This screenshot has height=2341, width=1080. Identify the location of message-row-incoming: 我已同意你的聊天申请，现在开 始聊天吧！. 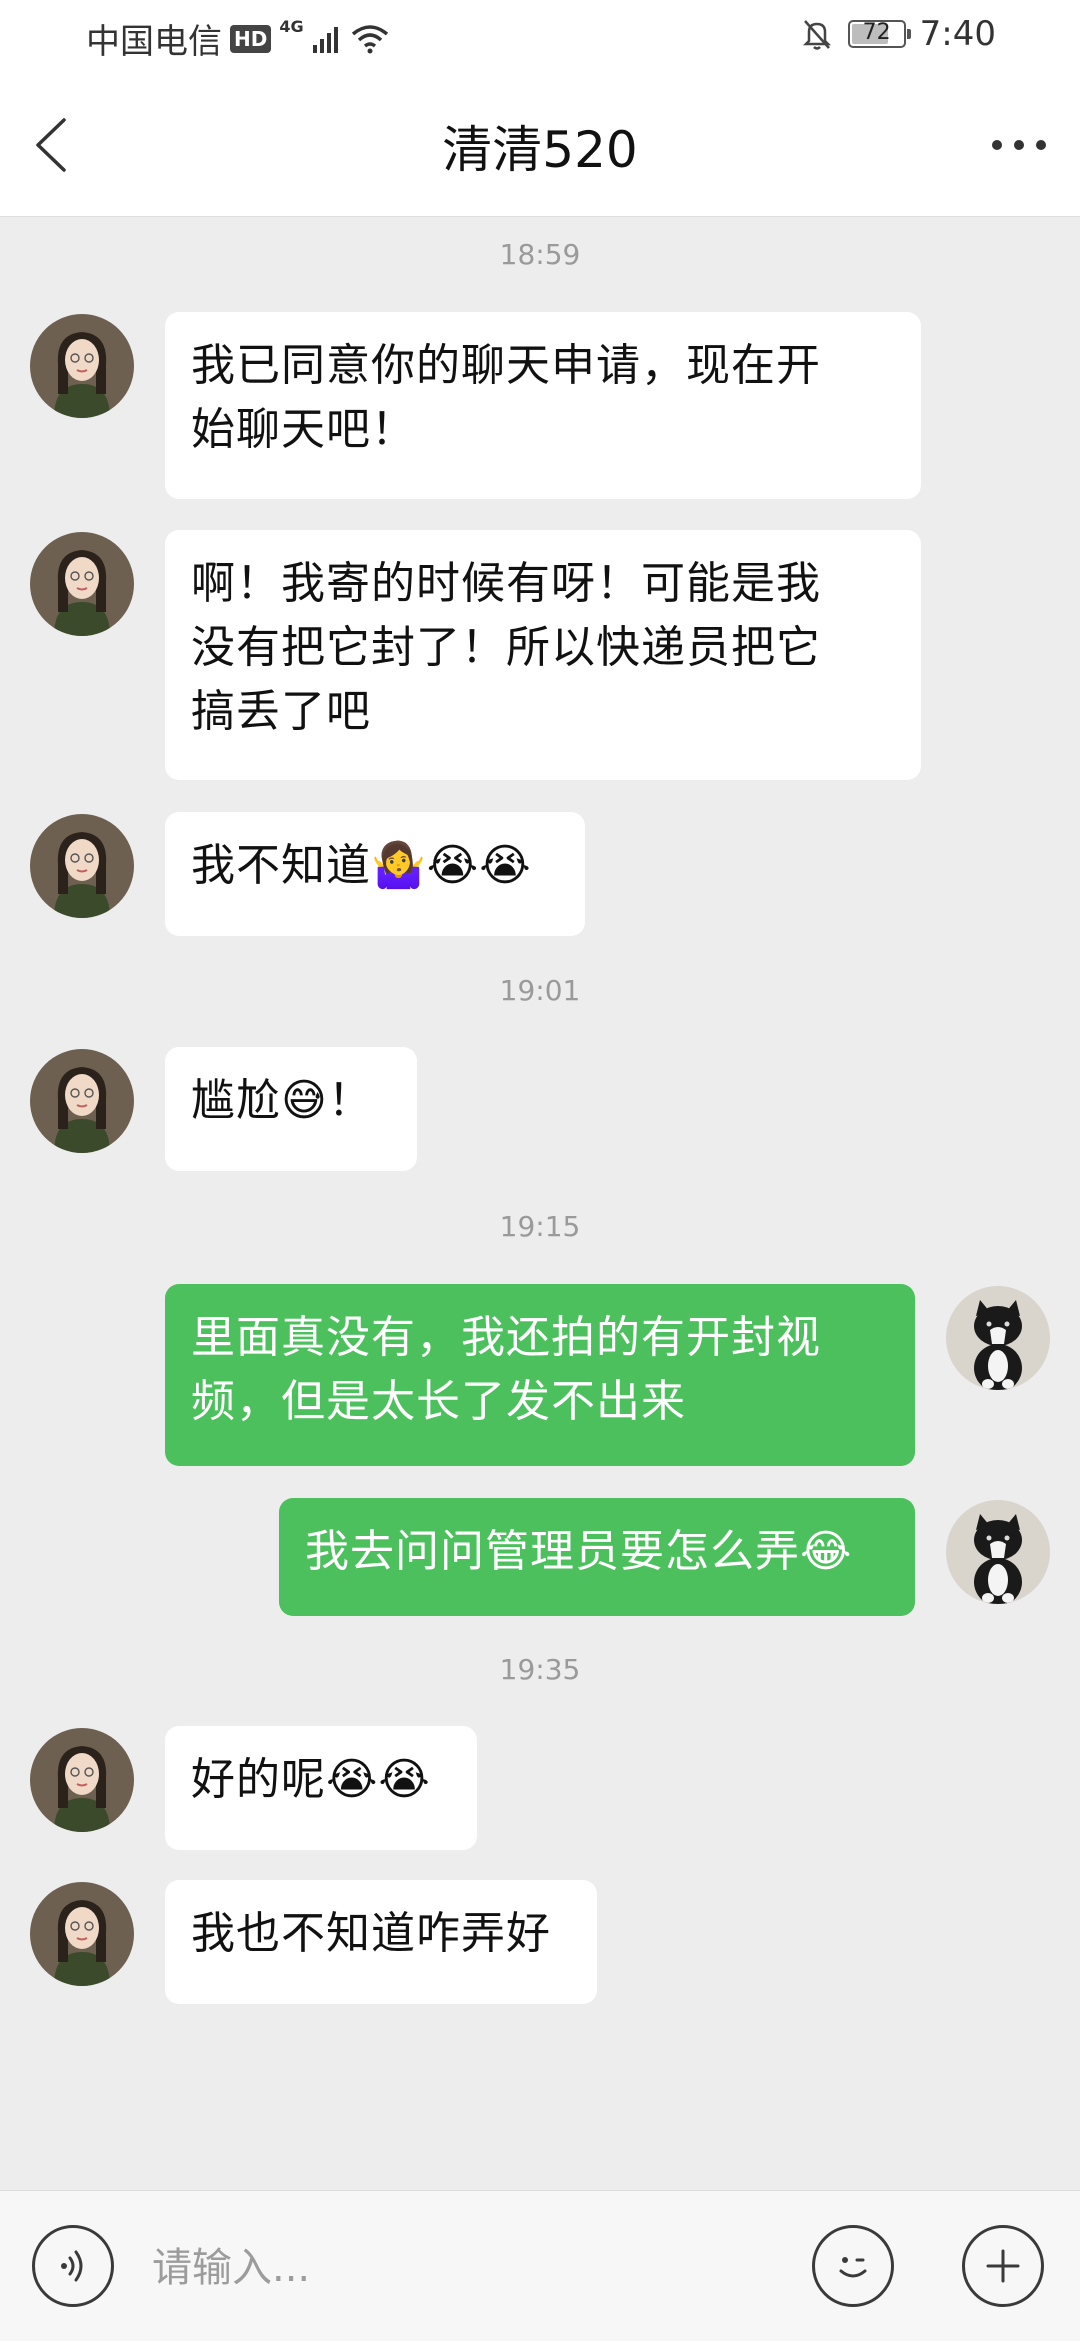
(540, 407).